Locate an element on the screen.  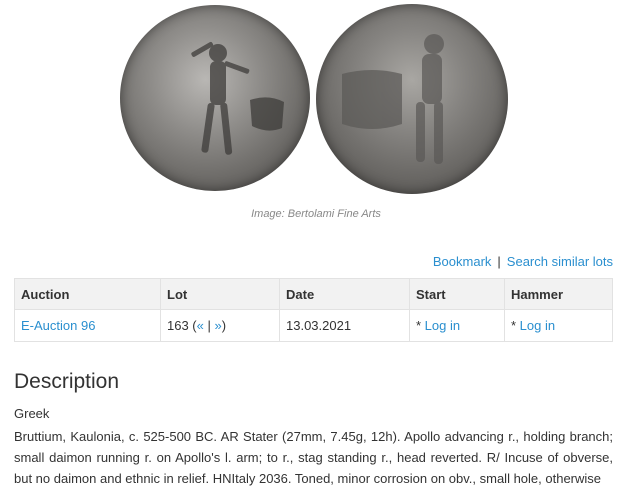
header-start: Start is located at coordinates (457, 294).